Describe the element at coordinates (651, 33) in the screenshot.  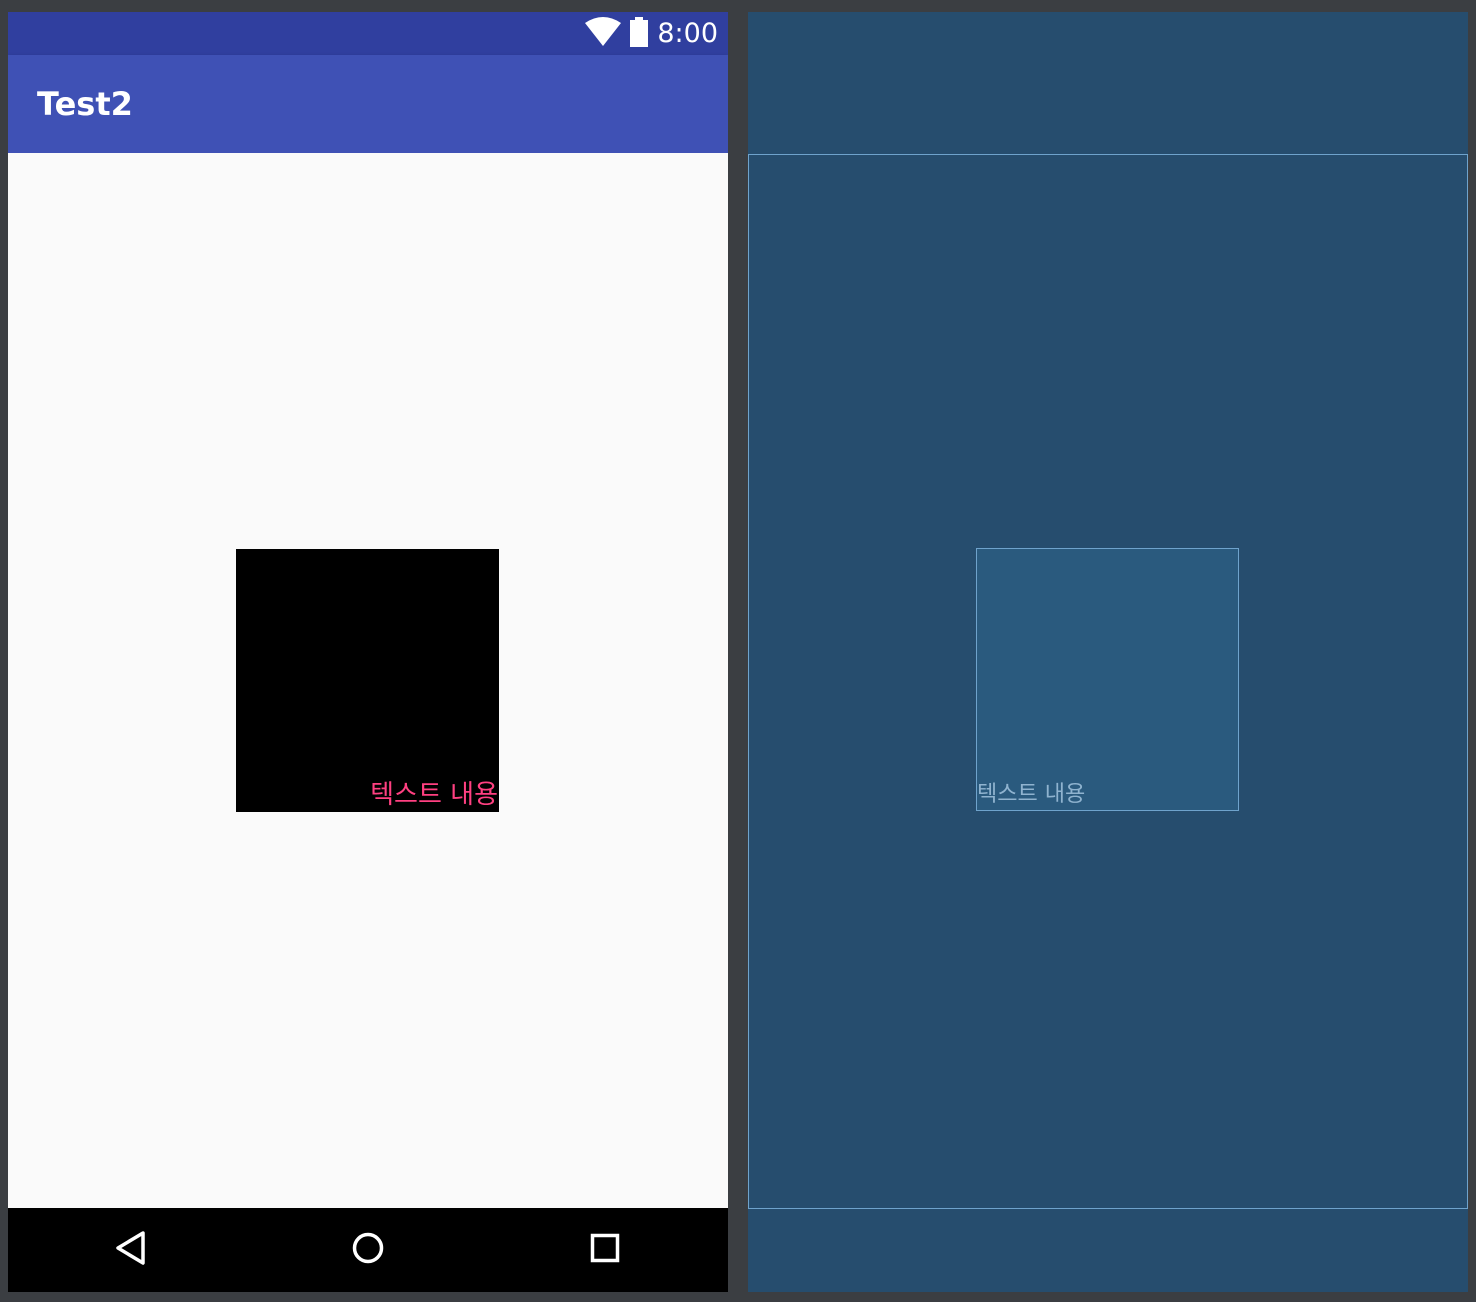
I see `status-icons: 8:00` at that location.